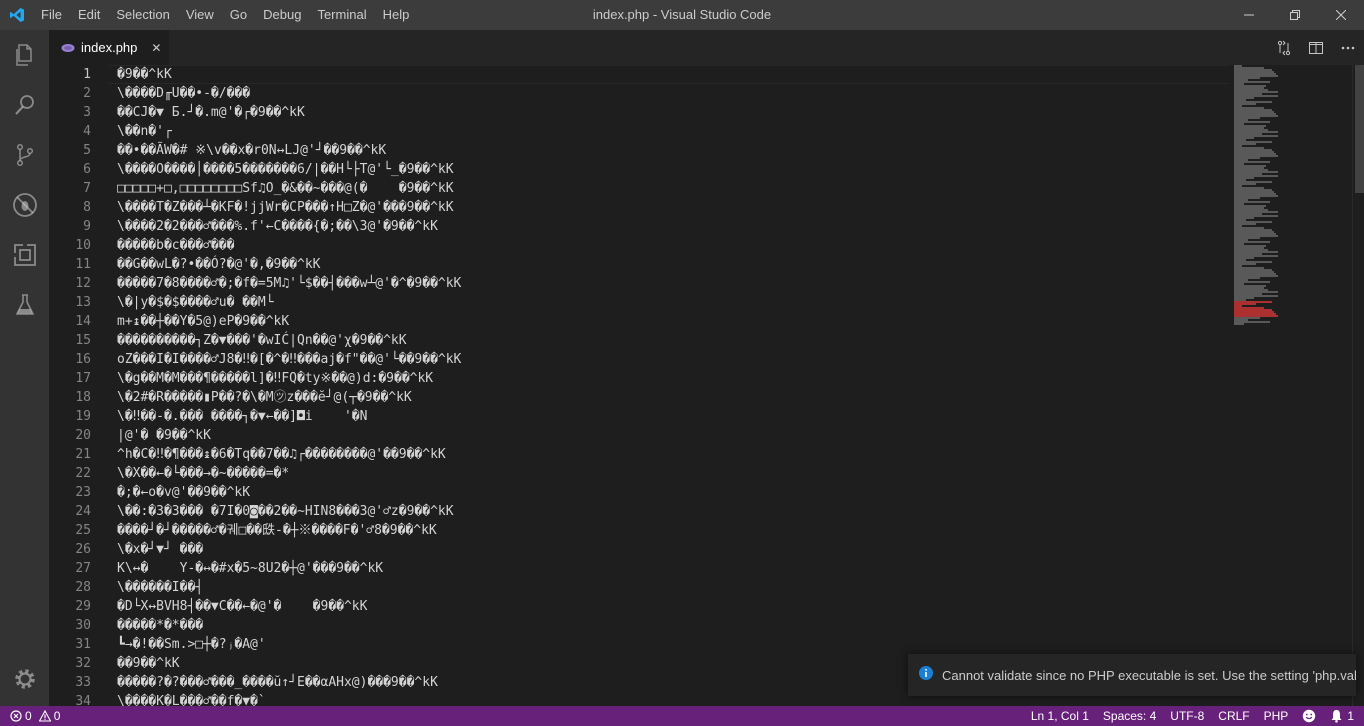 The image size is (1364, 726). I want to click on editor-tabs-bar: index.php ✕, so click(706, 47).